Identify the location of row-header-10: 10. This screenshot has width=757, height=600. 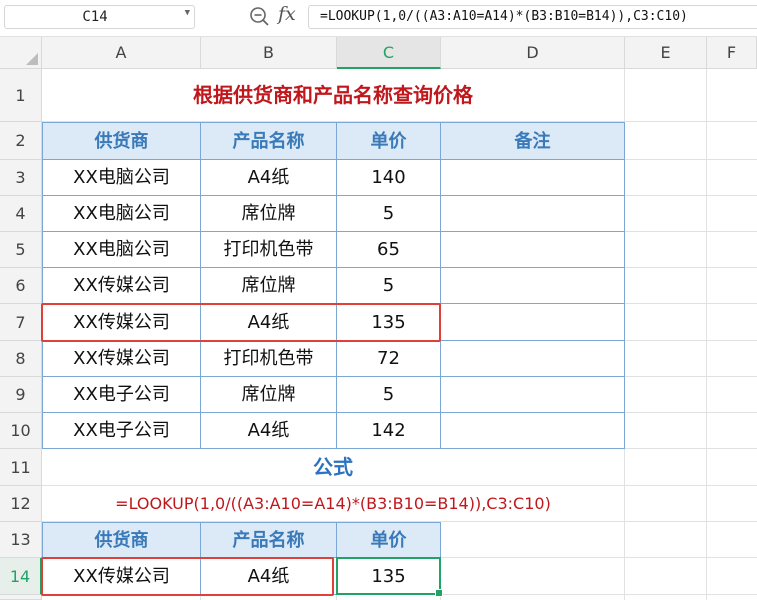
(21, 431).